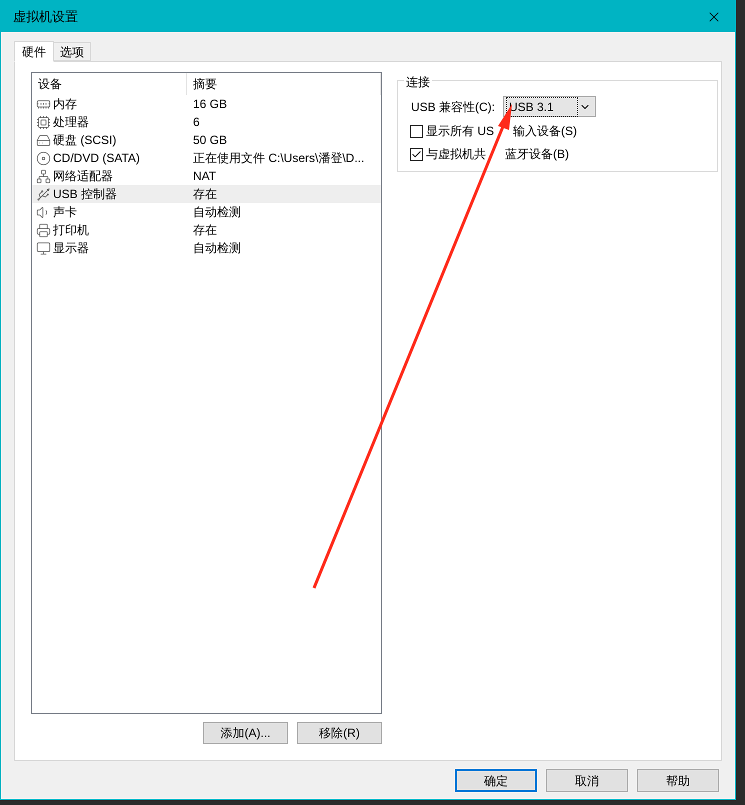 The height and width of the screenshot is (805, 745). Describe the element at coordinates (83, 176) in the screenshot. I see `device-name: 网络适配器` at that location.